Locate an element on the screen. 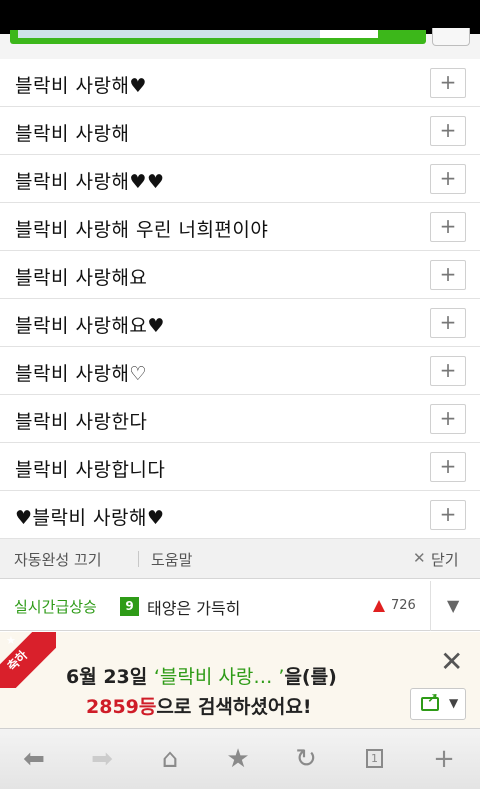  rising-arrow-icon is located at coordinates (379, 606).